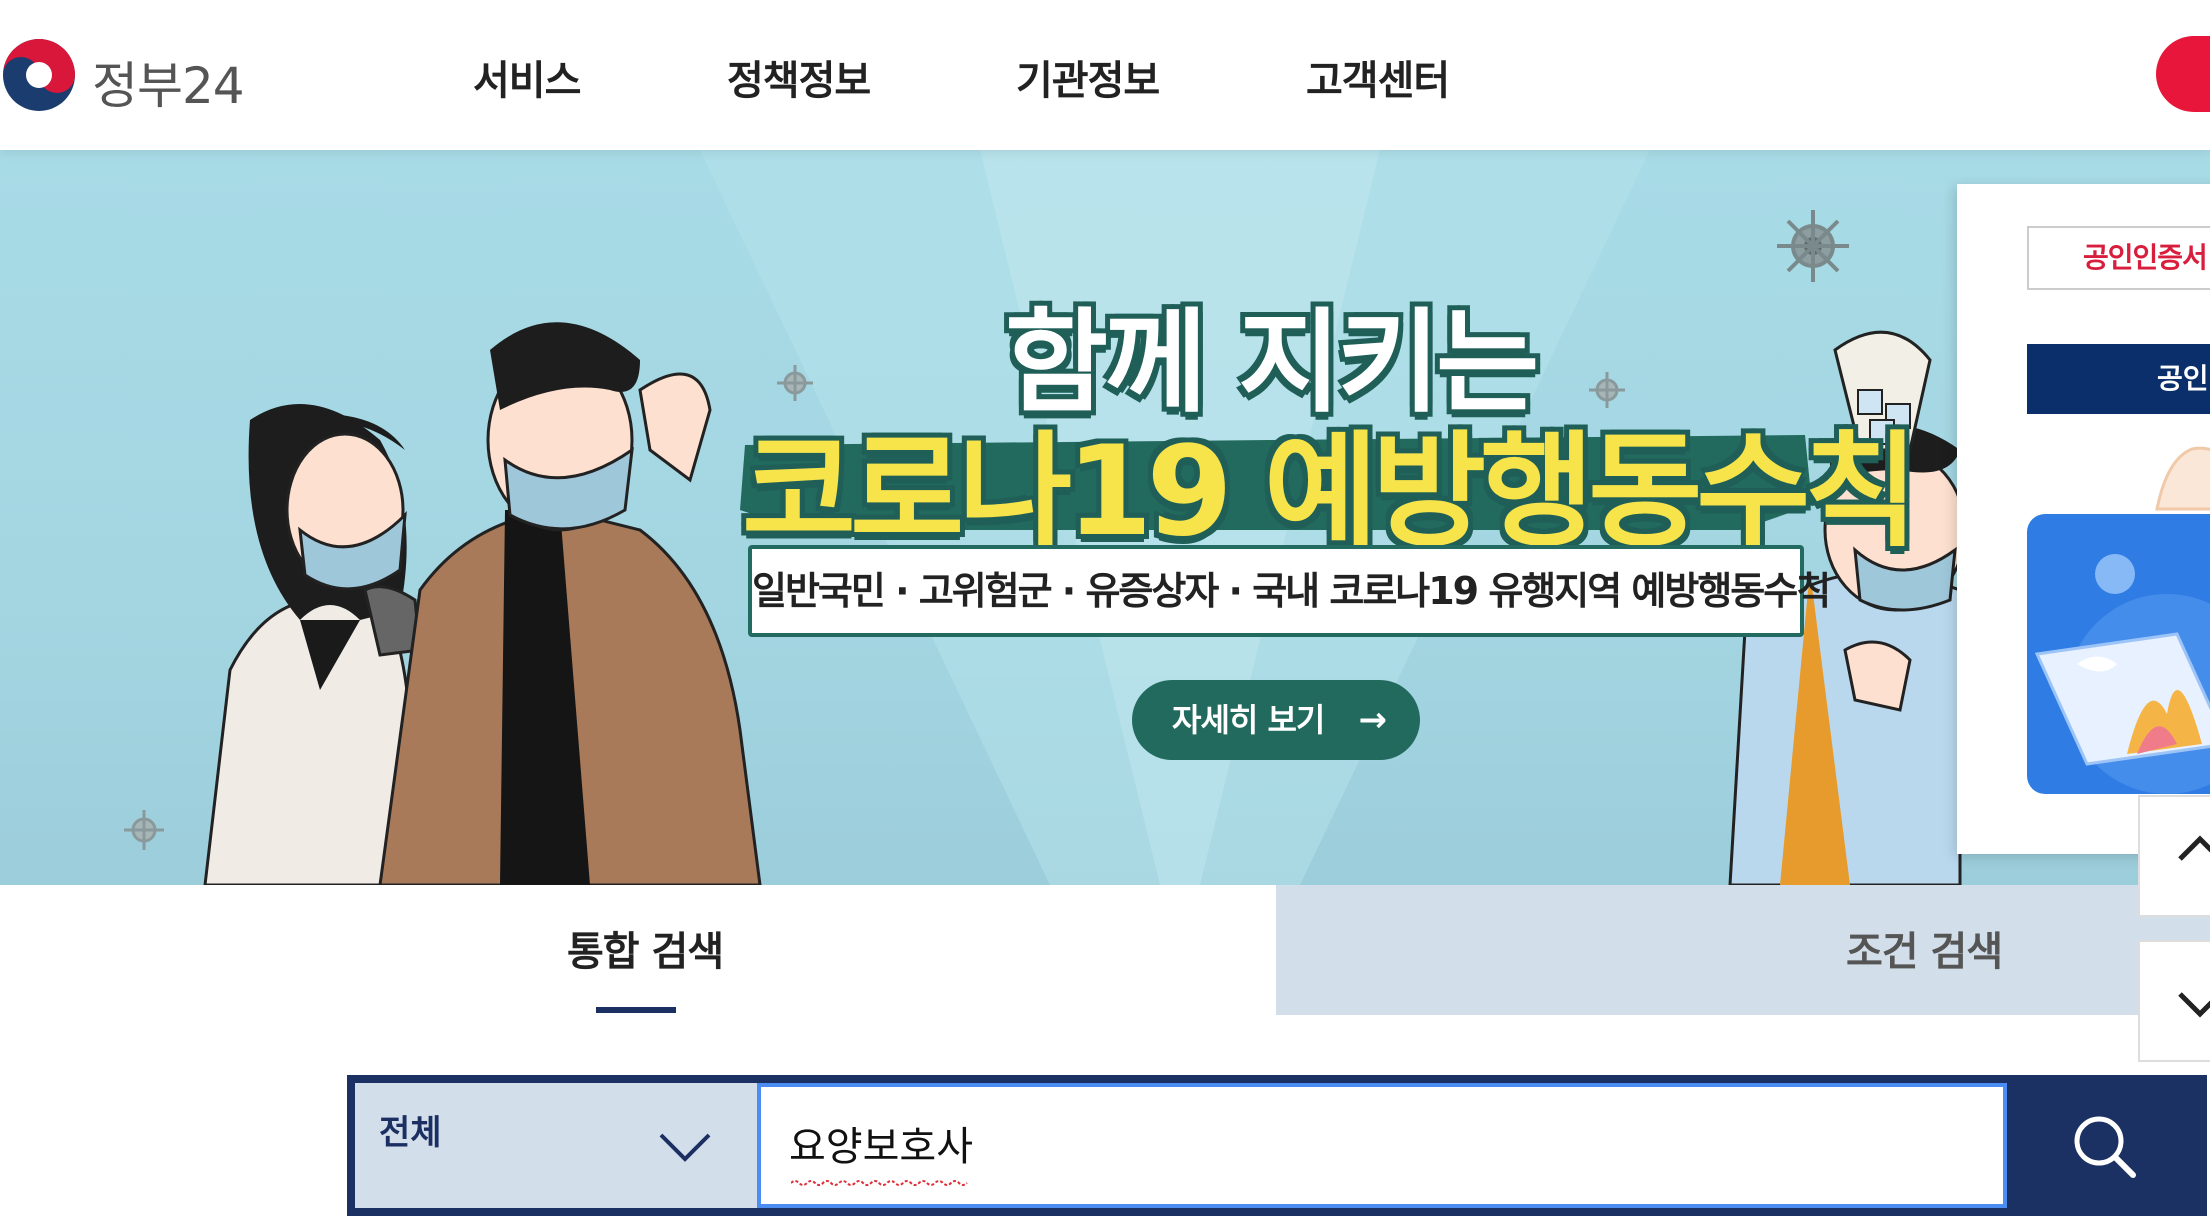  What do you see at coordinates (1813, 246) in the screenshot?
I see `virus-icon` at bounding box center [1813, 246].